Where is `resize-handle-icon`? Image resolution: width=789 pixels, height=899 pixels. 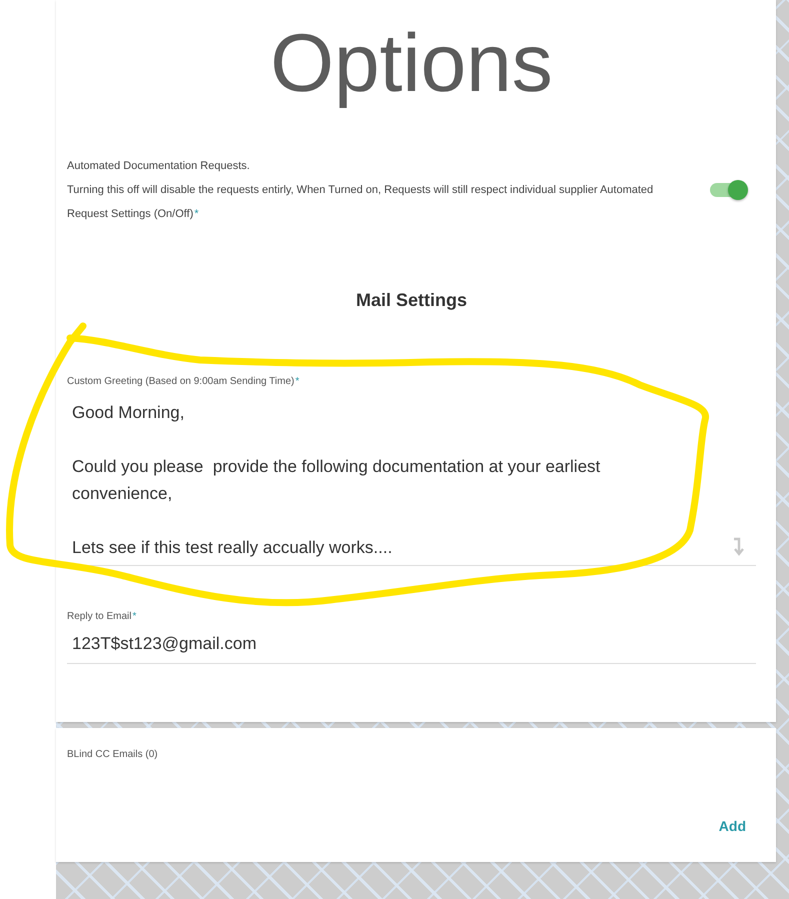 resize-handle-icon is located at coordinates (738, 547).